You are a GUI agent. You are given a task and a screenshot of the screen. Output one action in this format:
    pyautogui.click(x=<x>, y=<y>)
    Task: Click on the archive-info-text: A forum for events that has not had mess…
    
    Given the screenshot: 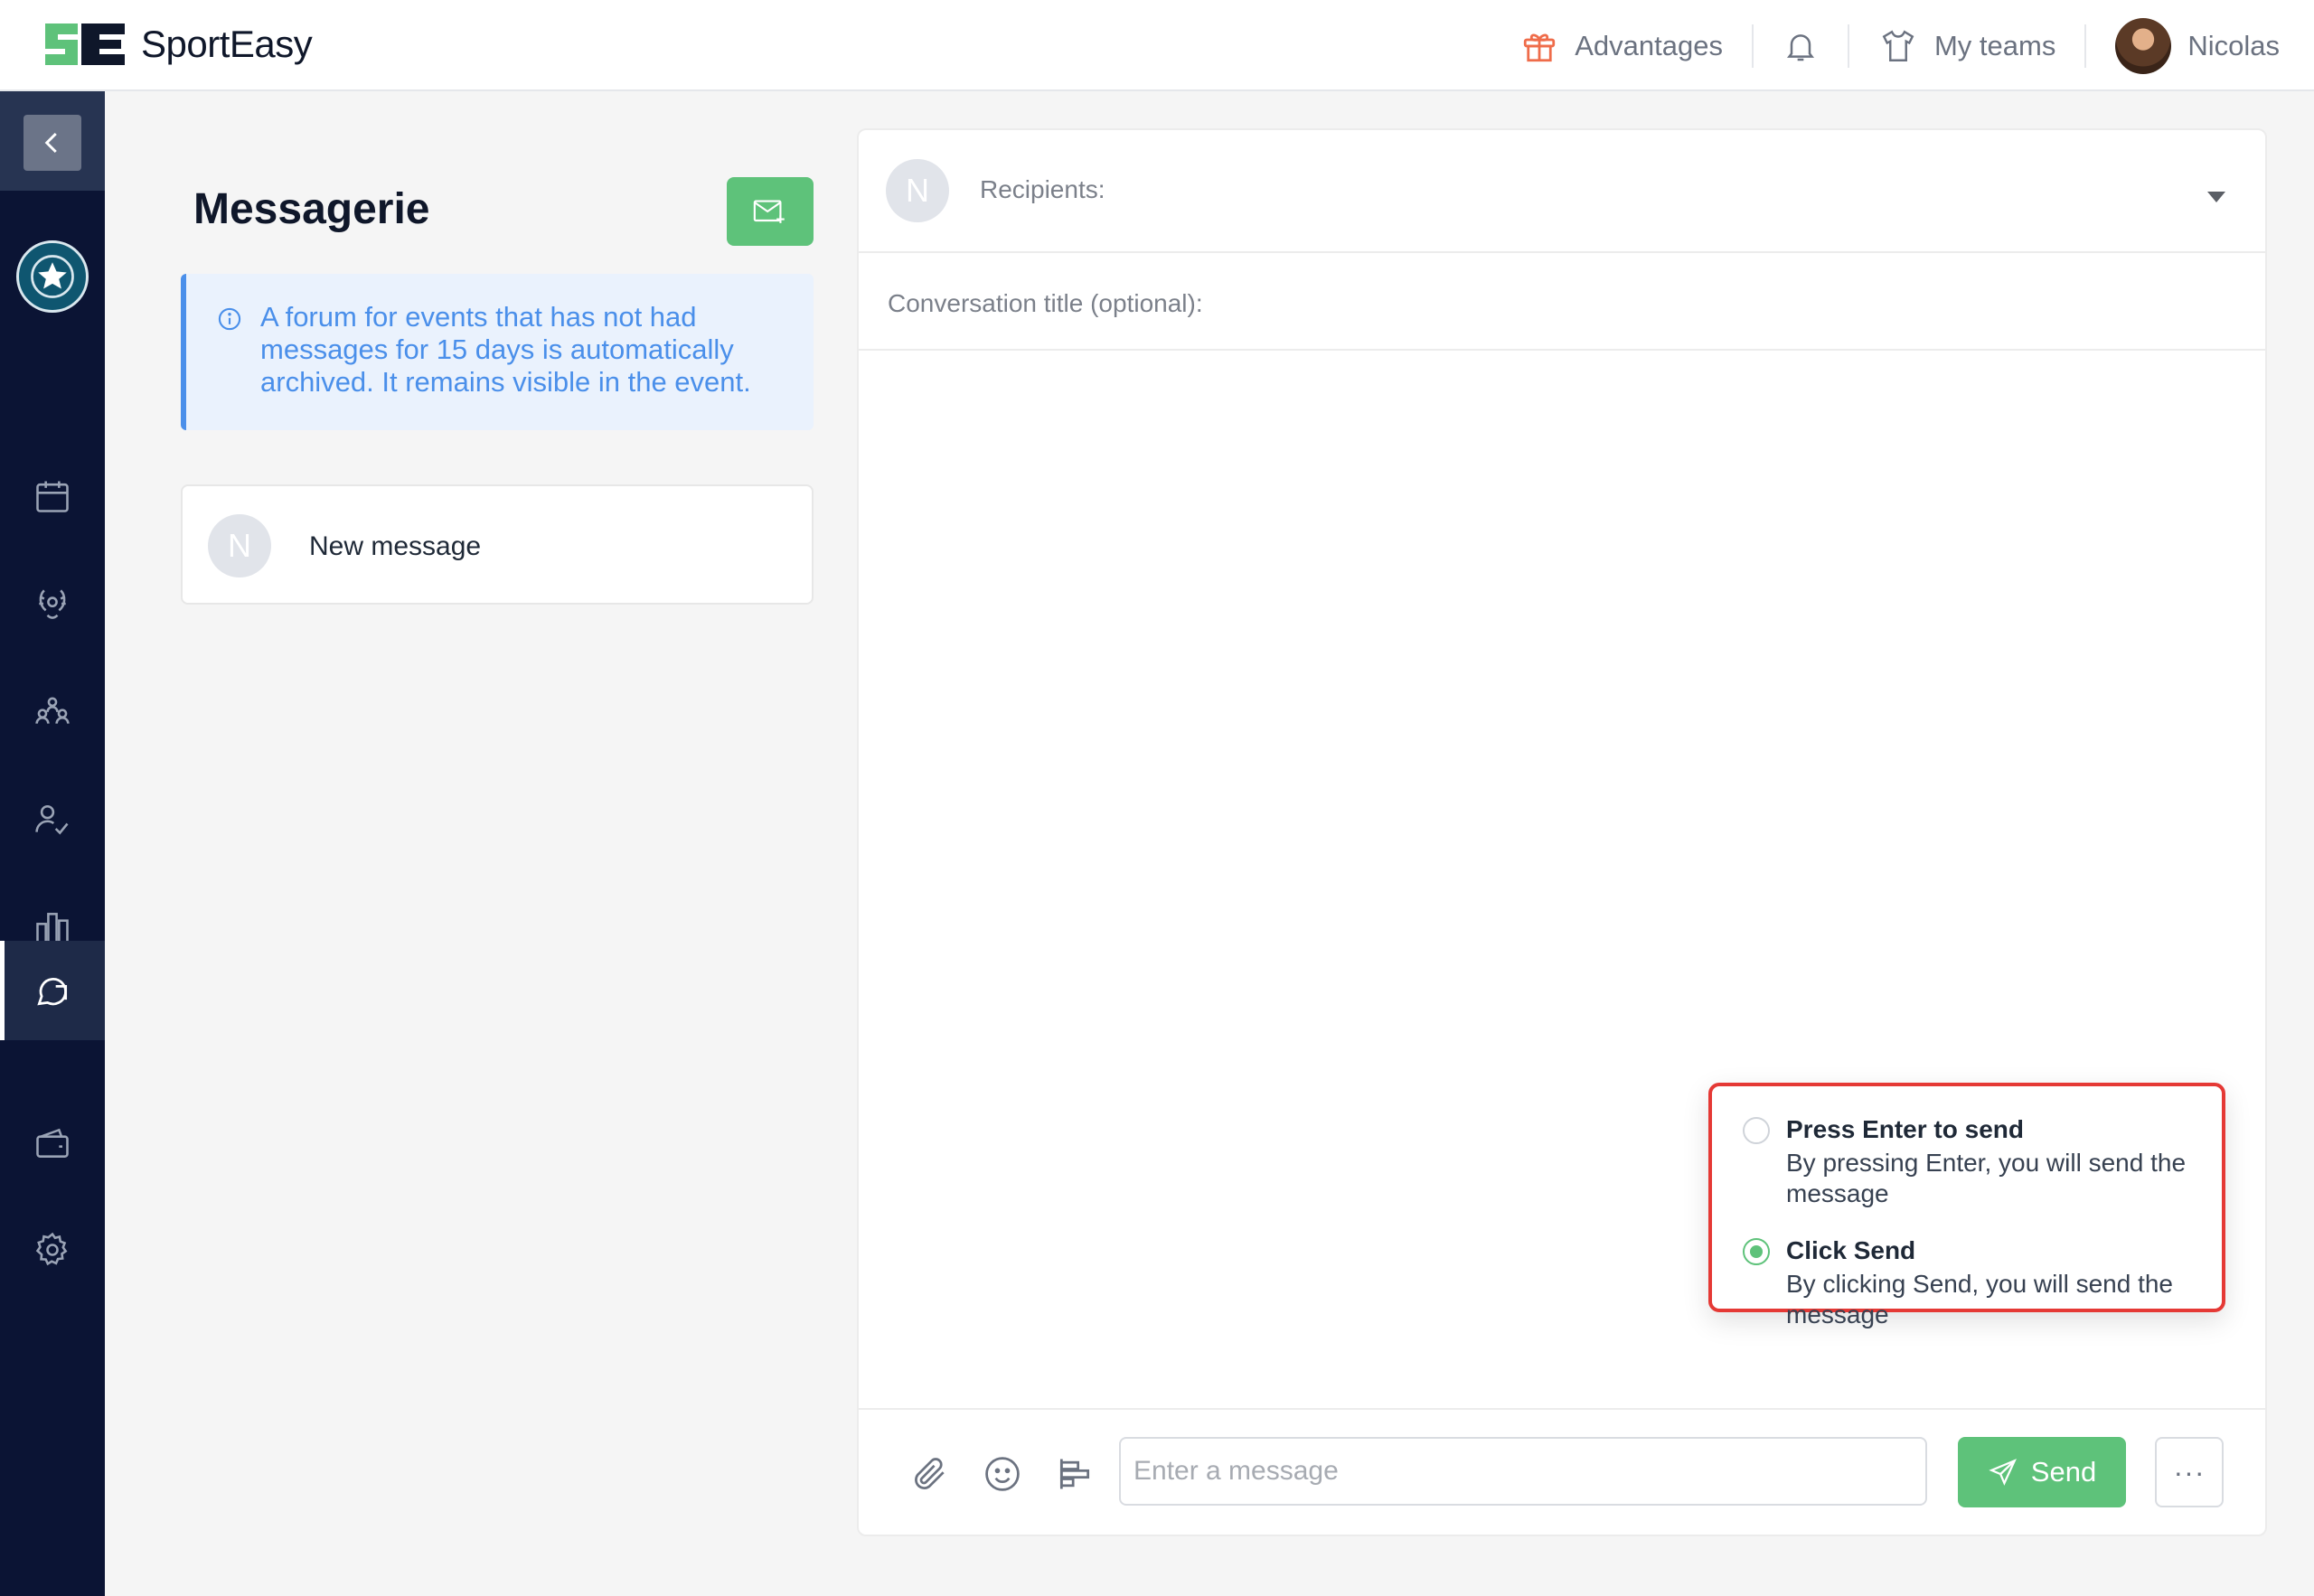 What is the action you would take?
    pyautogui.click(x=505, y=349)
    